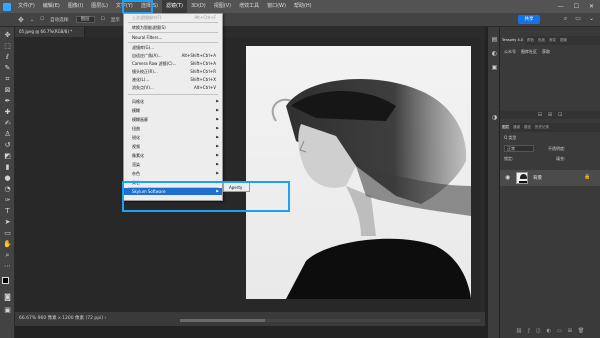 This screenshot has width=600, height=338. I want to click on layer-row-background: ◉ 背景 🔒, so click(550, 178).